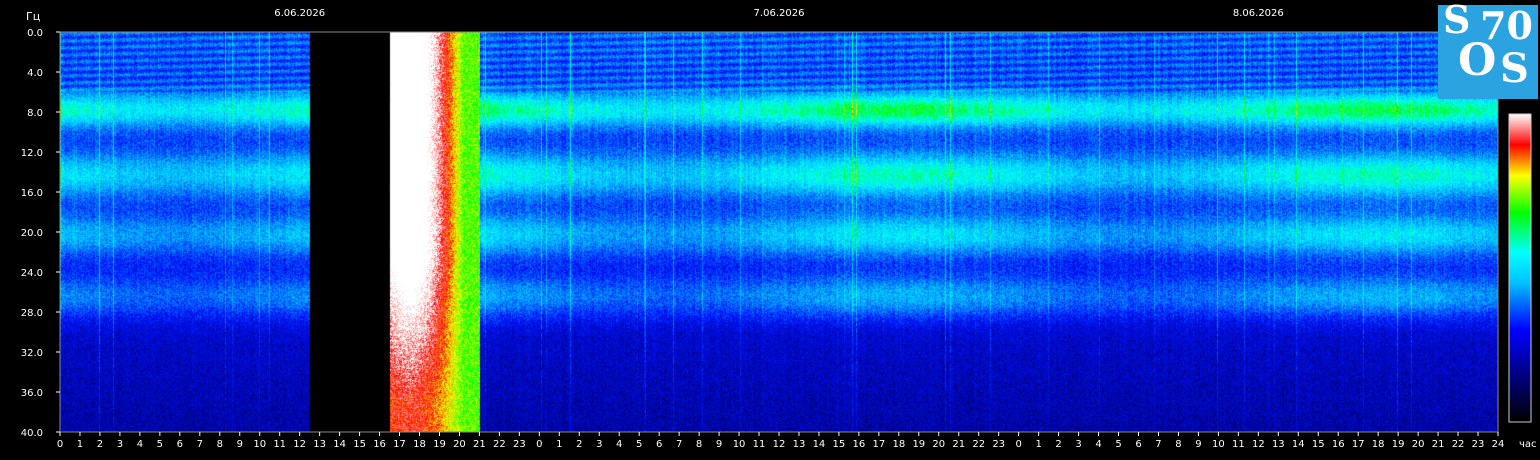  I want to click on x-axis-label: час, so click(1528, 444).